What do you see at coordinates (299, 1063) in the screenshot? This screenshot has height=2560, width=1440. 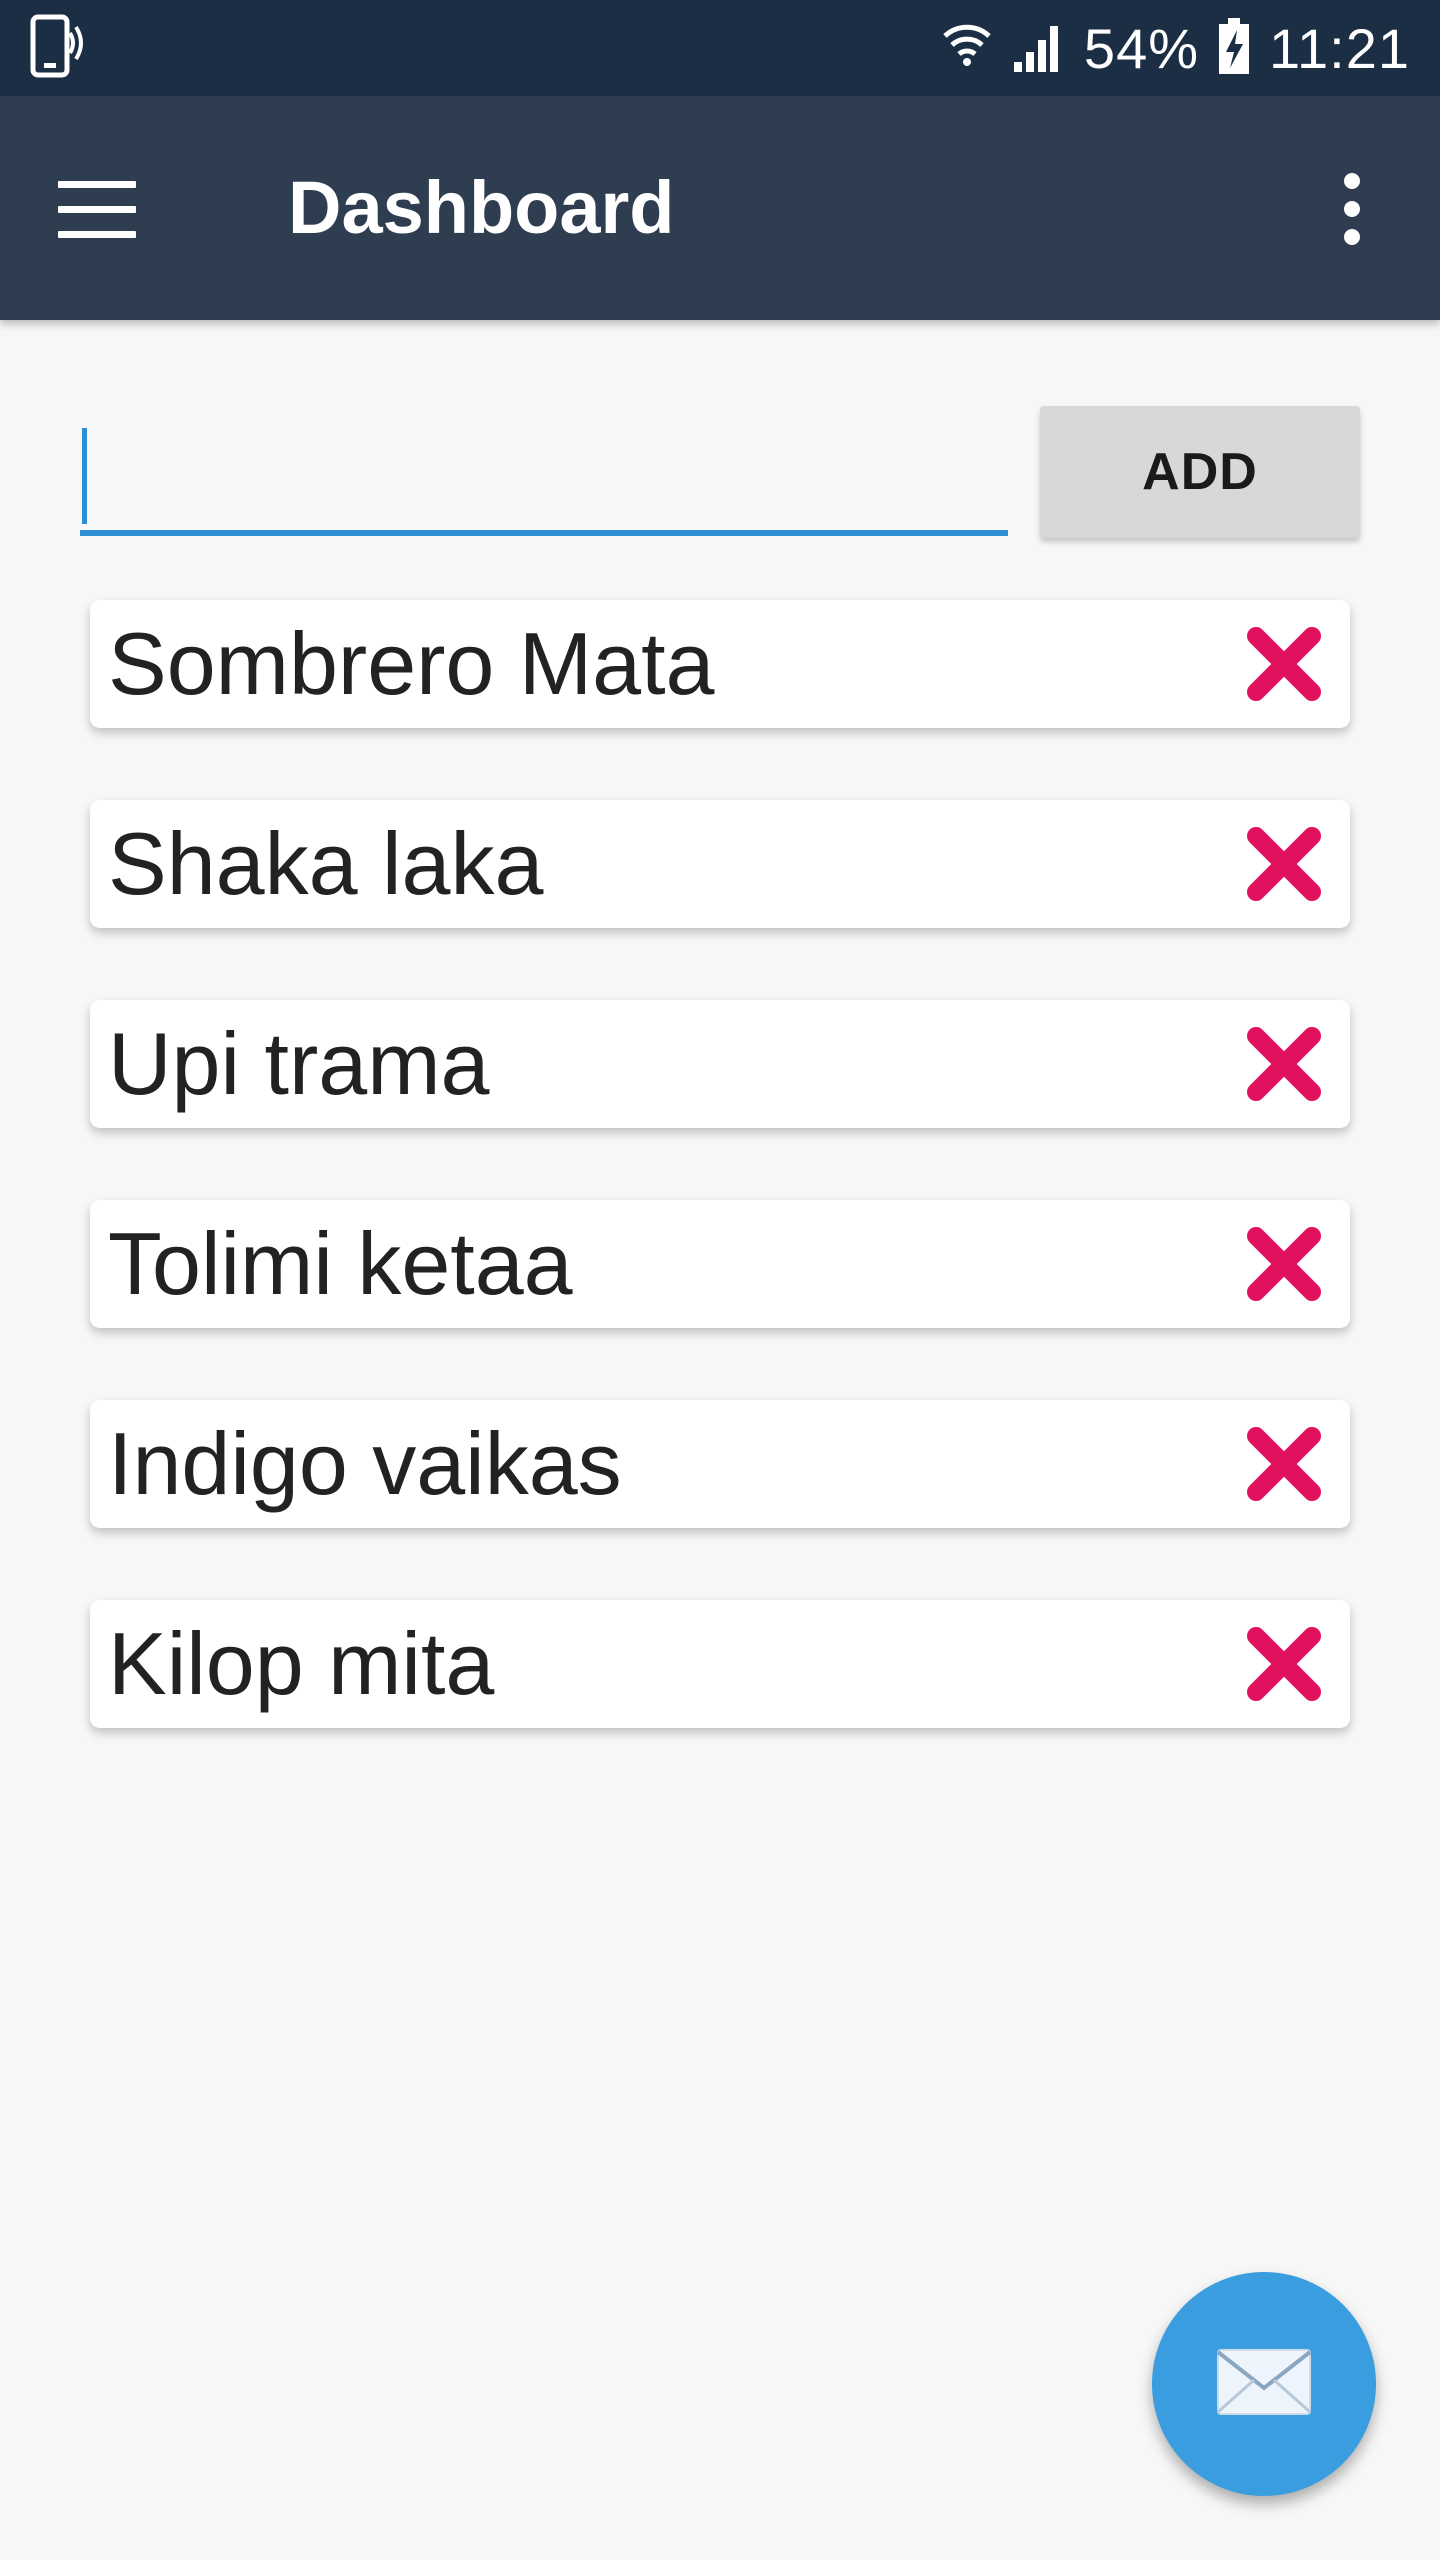 I see `list-item-label: Upi trama` at bounding box center [299, 1063].